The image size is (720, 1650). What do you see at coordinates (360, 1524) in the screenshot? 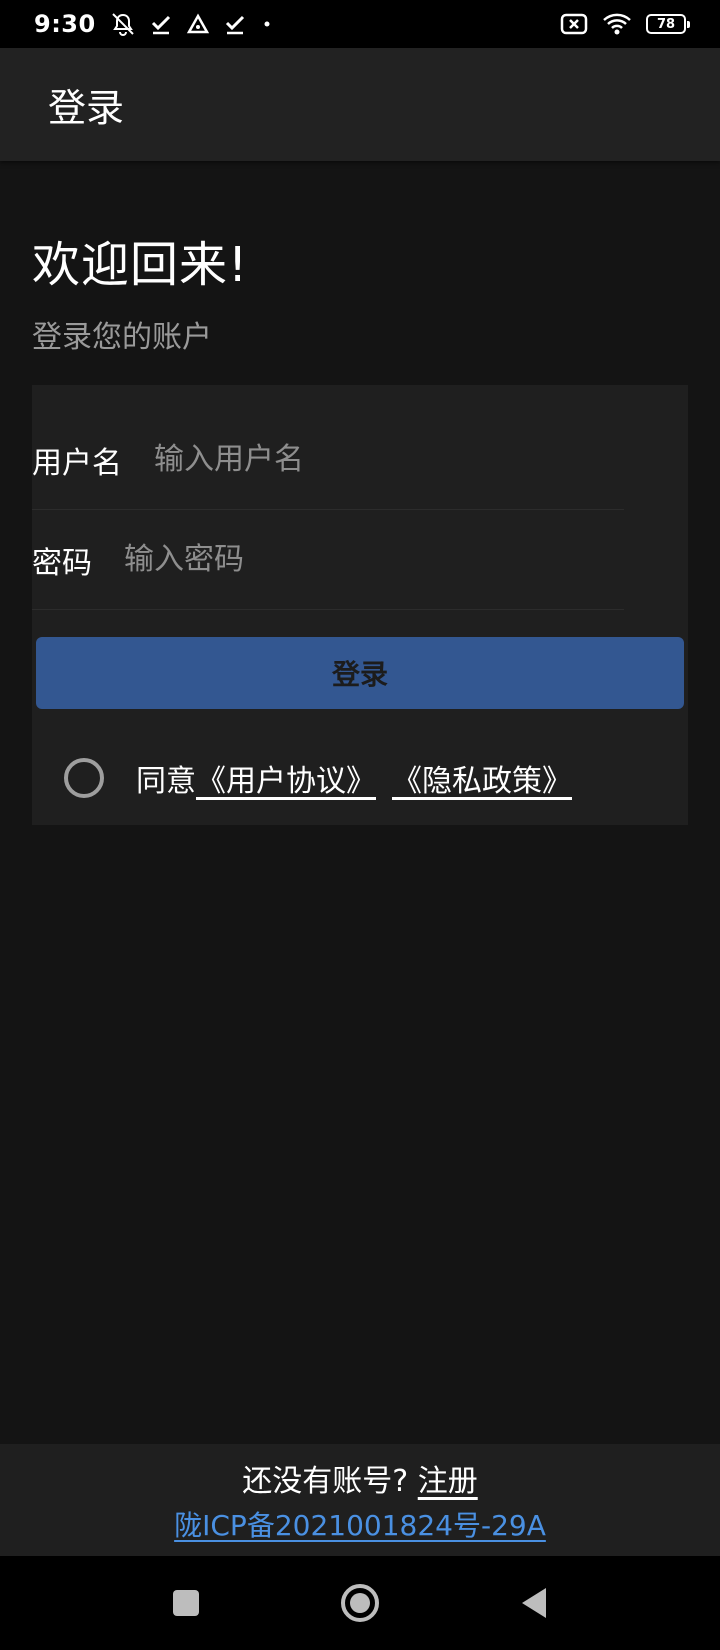
I see `icp-link: 陇ICP备2021001824号-29A` at bounding box center [360, 1524].